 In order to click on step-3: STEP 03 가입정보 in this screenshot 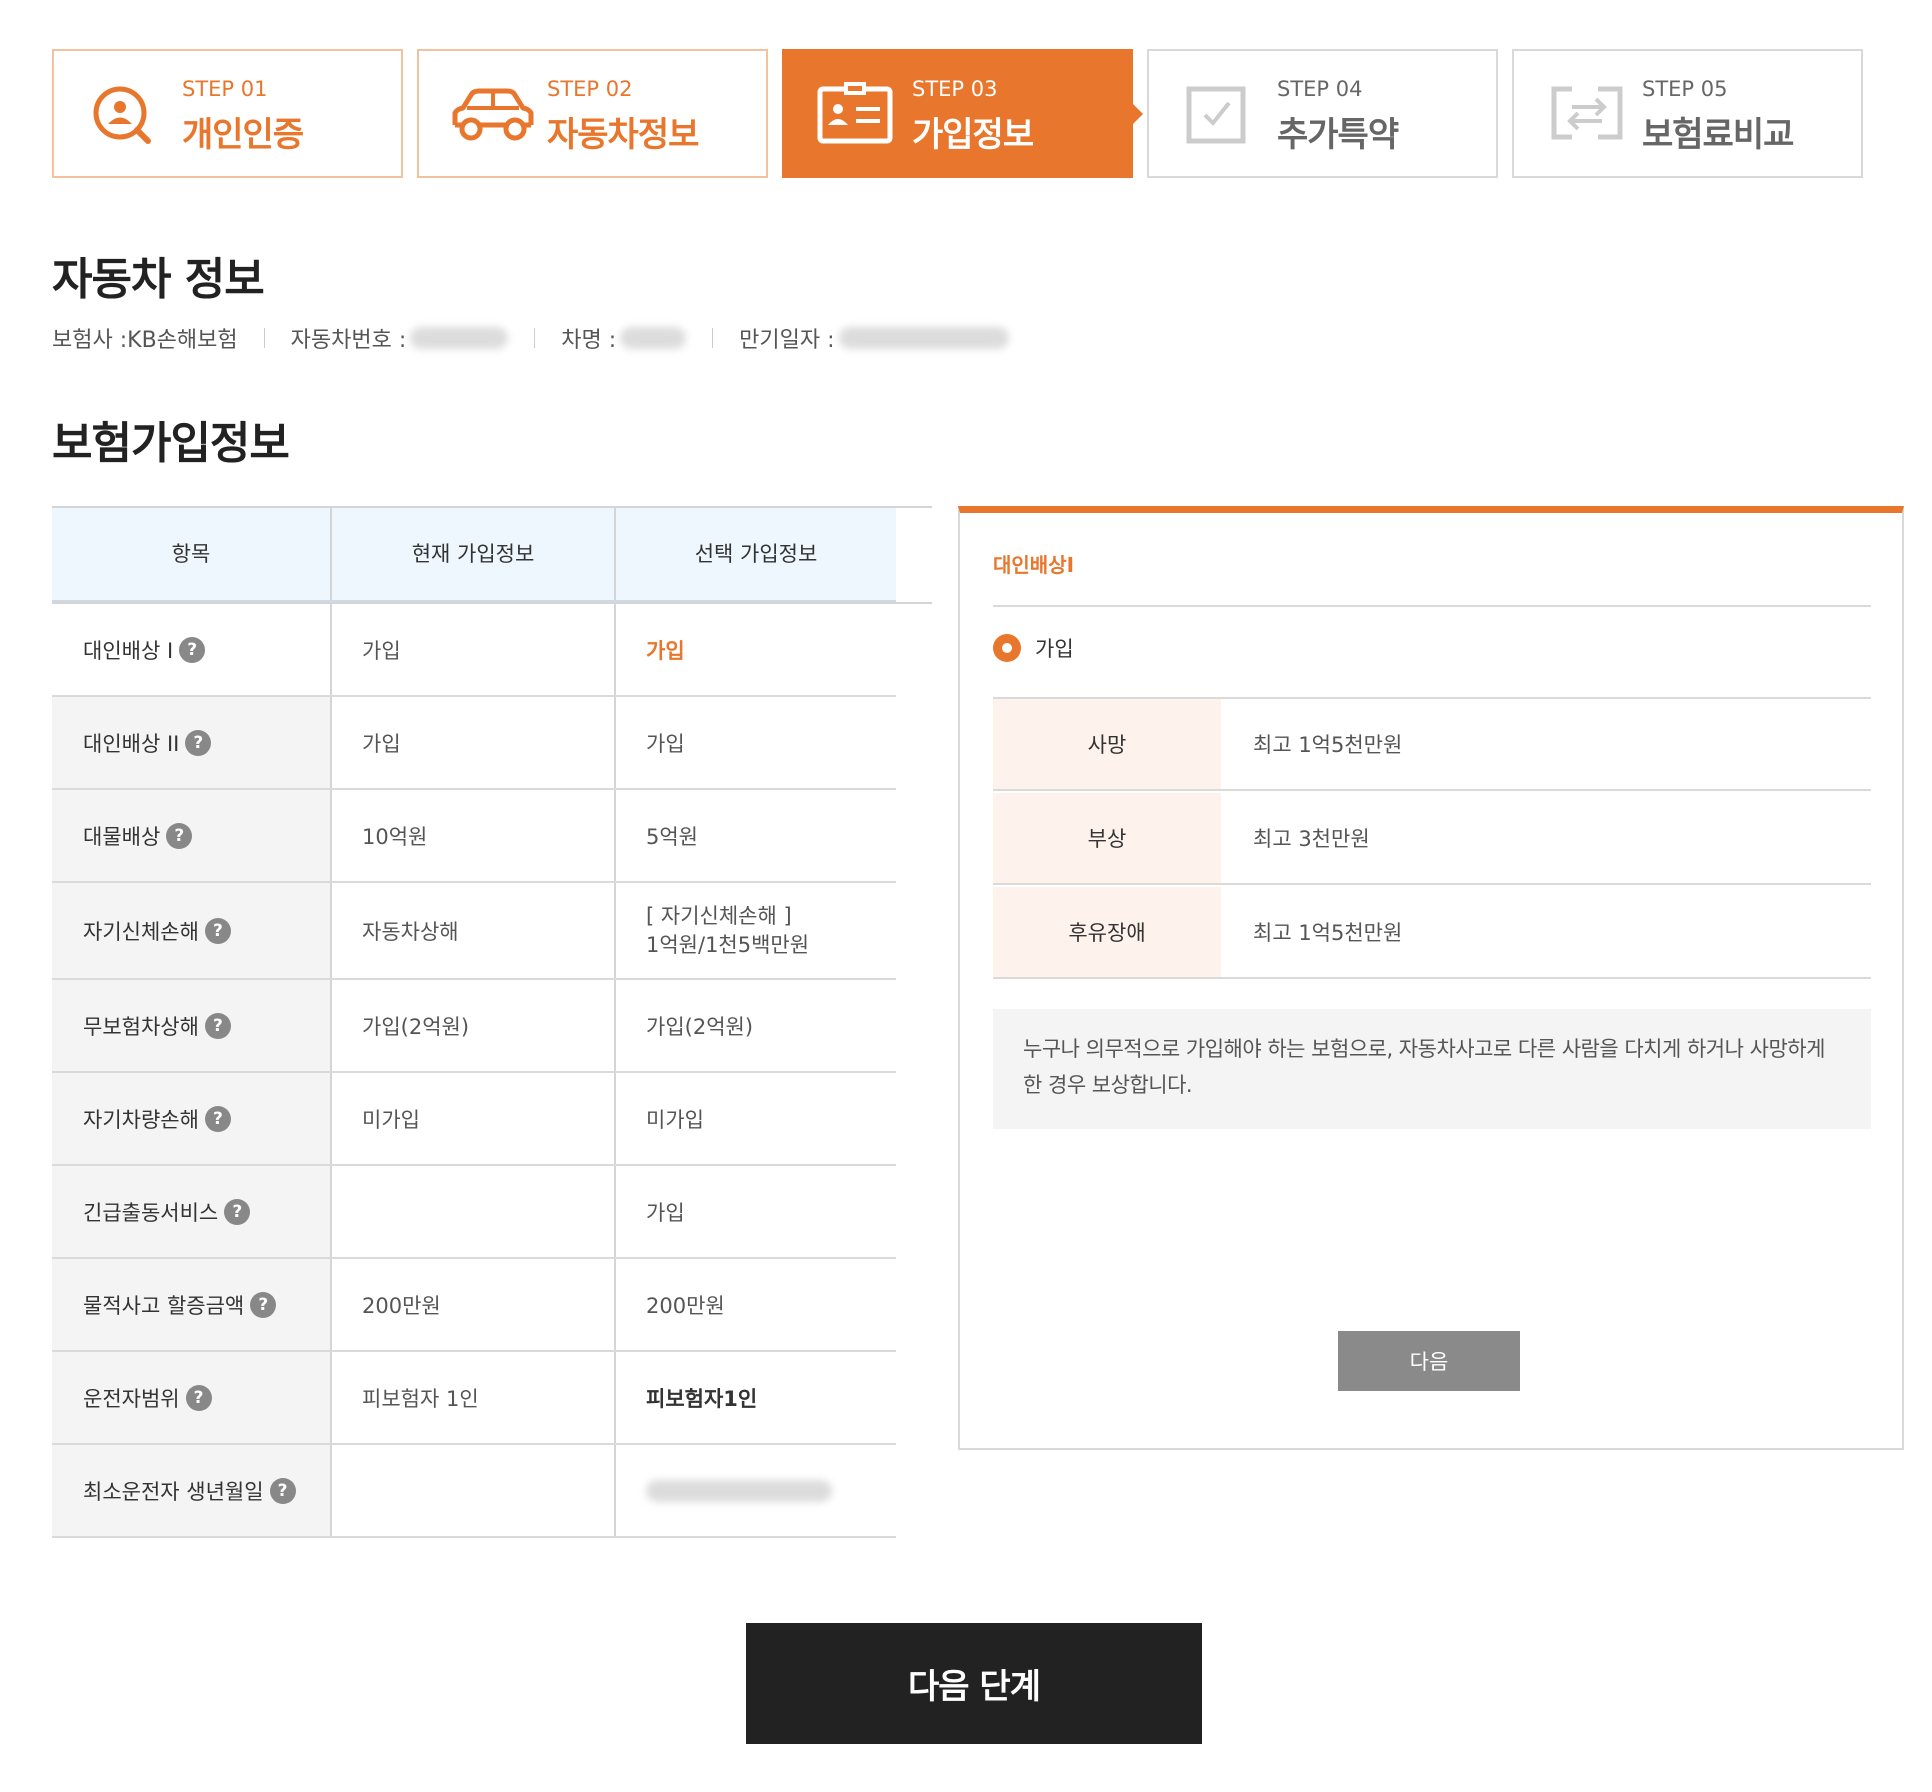, I will do `click(962, 113)`.